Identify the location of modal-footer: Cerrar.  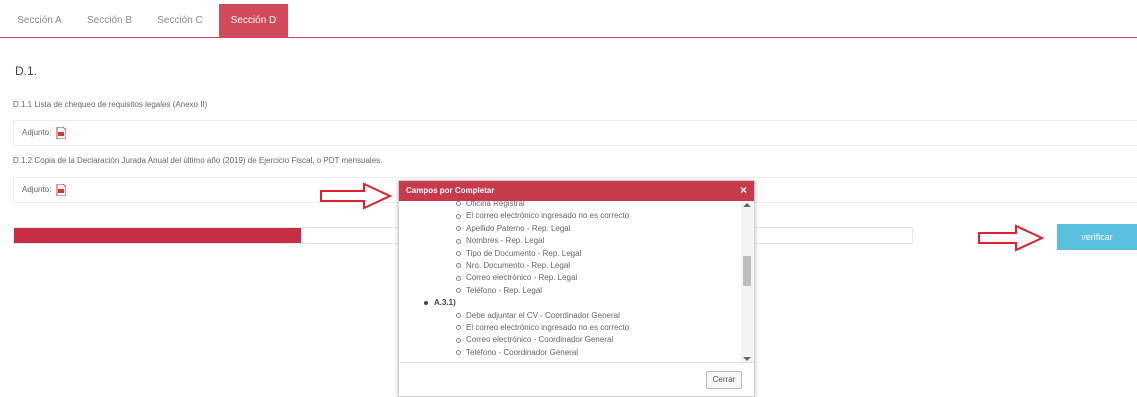
(576, 380).